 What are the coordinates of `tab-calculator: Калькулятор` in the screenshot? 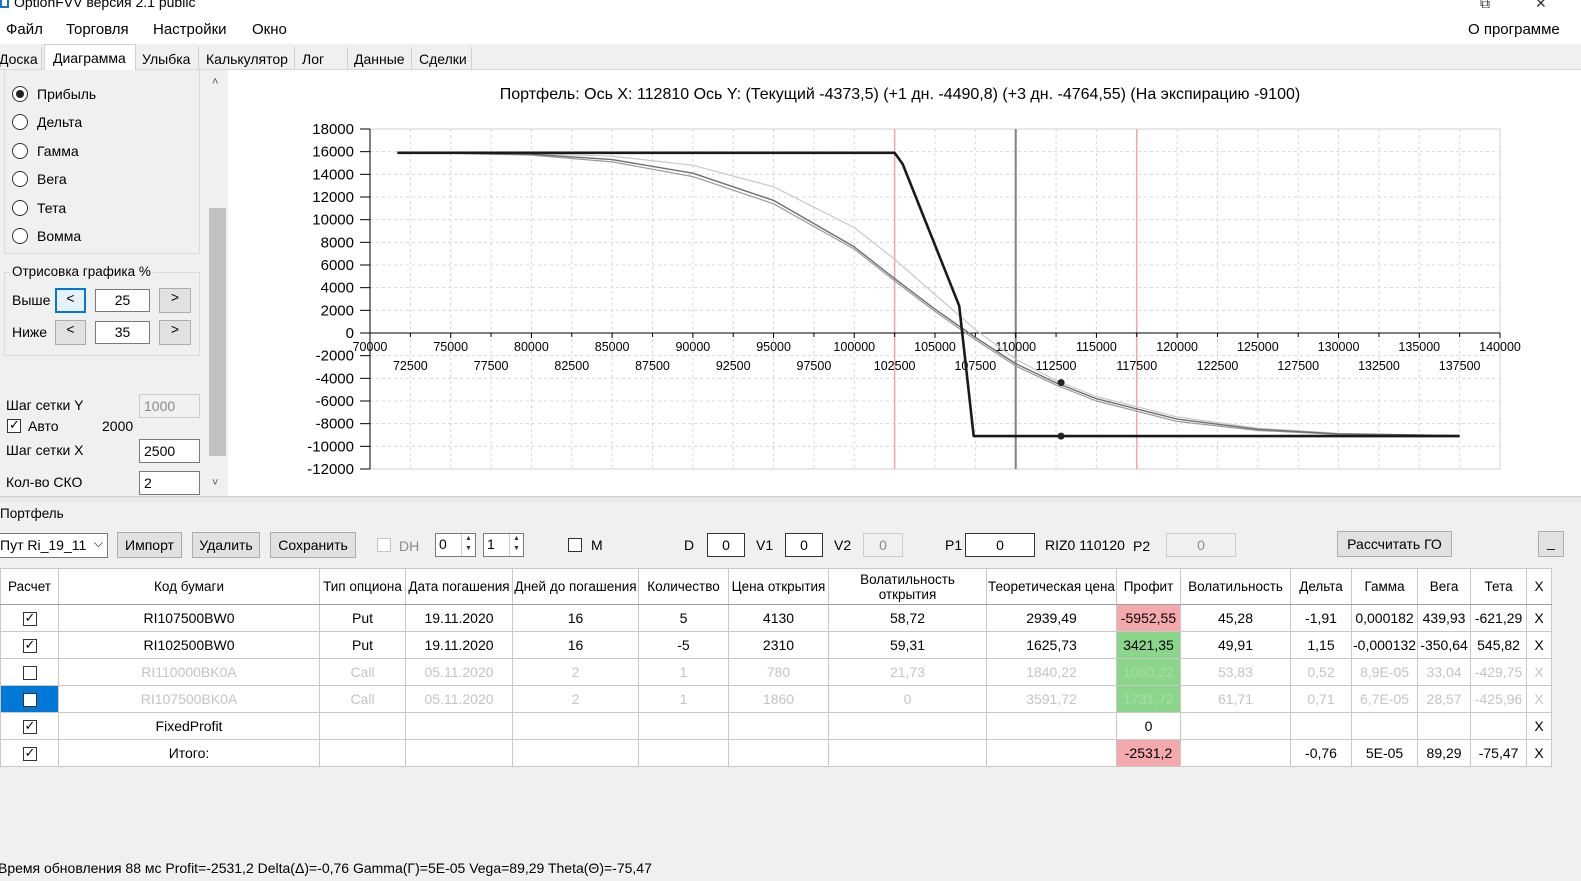 It's located at (247, 58).